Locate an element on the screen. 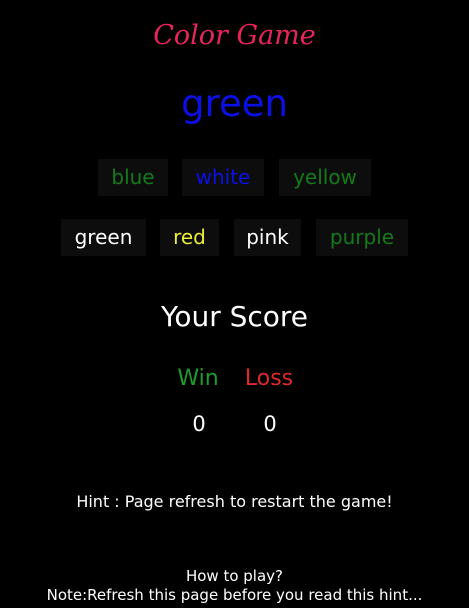 Image resolution: width=469 pixels, height=608 pixels. loss-count: 0 is located at coordinates (270, 424).